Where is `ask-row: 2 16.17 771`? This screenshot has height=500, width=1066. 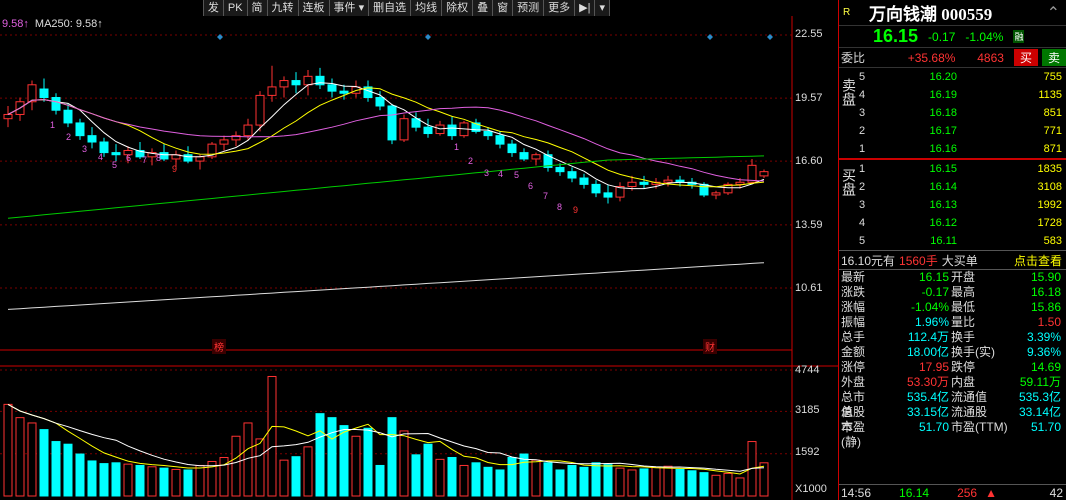 ask-row: 2 16.17 771 is located at coordinates (952, 131).